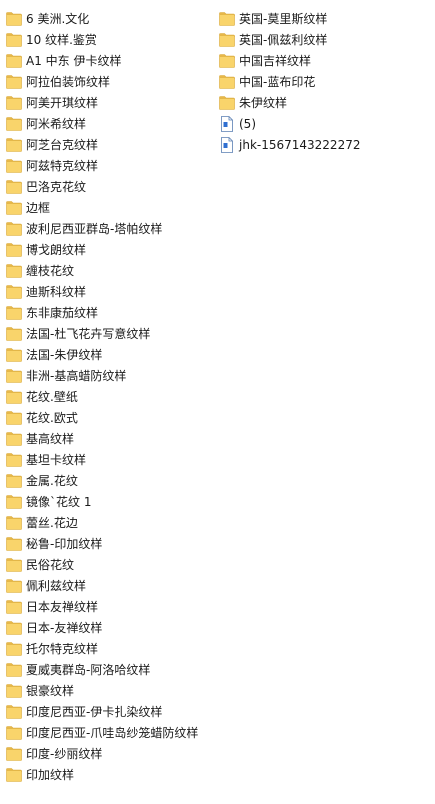 The image size is (435, 804). I want to click on item-label: 基高纹样, so click(50, 438).